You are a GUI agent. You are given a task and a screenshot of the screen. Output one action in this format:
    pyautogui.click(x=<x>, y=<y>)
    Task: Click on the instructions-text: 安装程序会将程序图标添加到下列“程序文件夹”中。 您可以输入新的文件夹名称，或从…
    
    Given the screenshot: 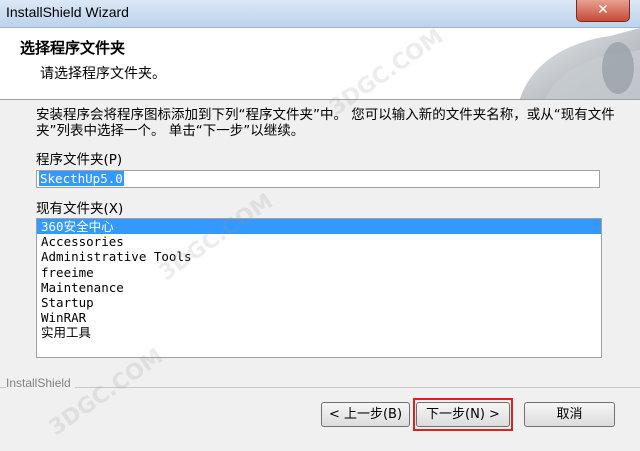 What is the action you would take?
    pyautogui.click(x=325, y=123)
    